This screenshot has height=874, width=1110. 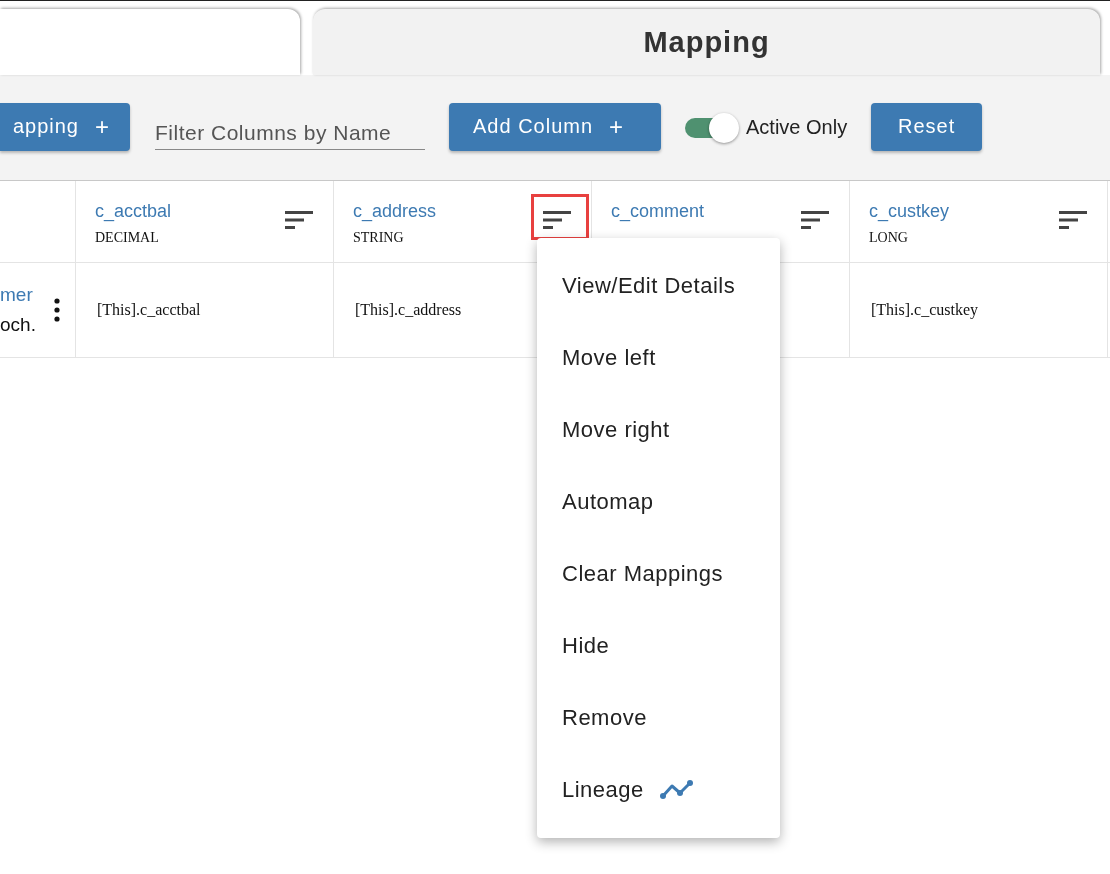 What do you see at coordinates (658, 358) in the screenshot?
I see `menu-item: Move left` at bounding box center [658, 358].